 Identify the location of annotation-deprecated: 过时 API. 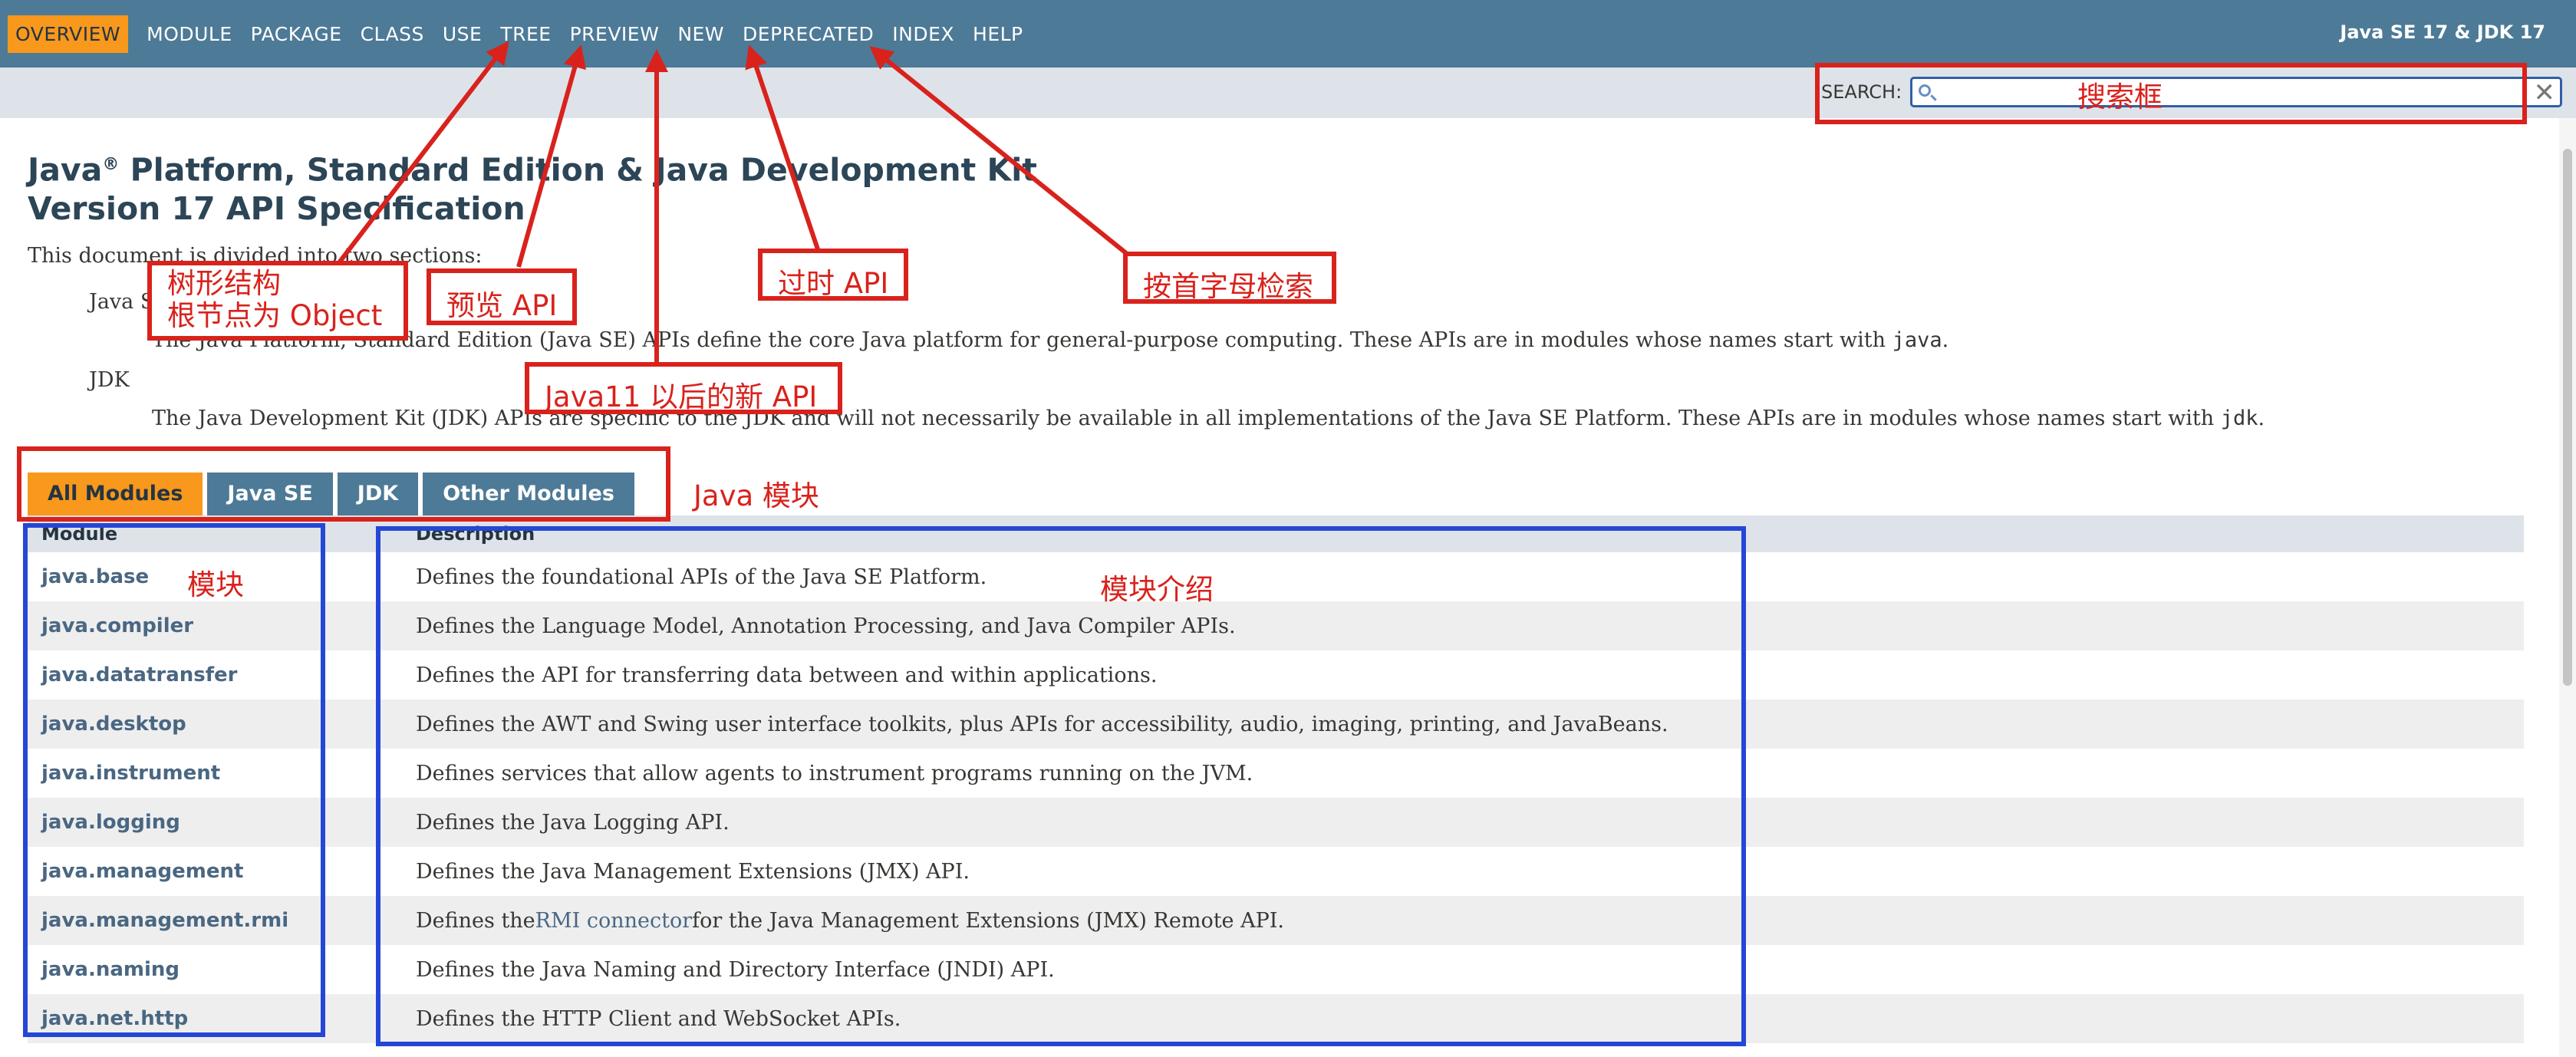
(833, 275).